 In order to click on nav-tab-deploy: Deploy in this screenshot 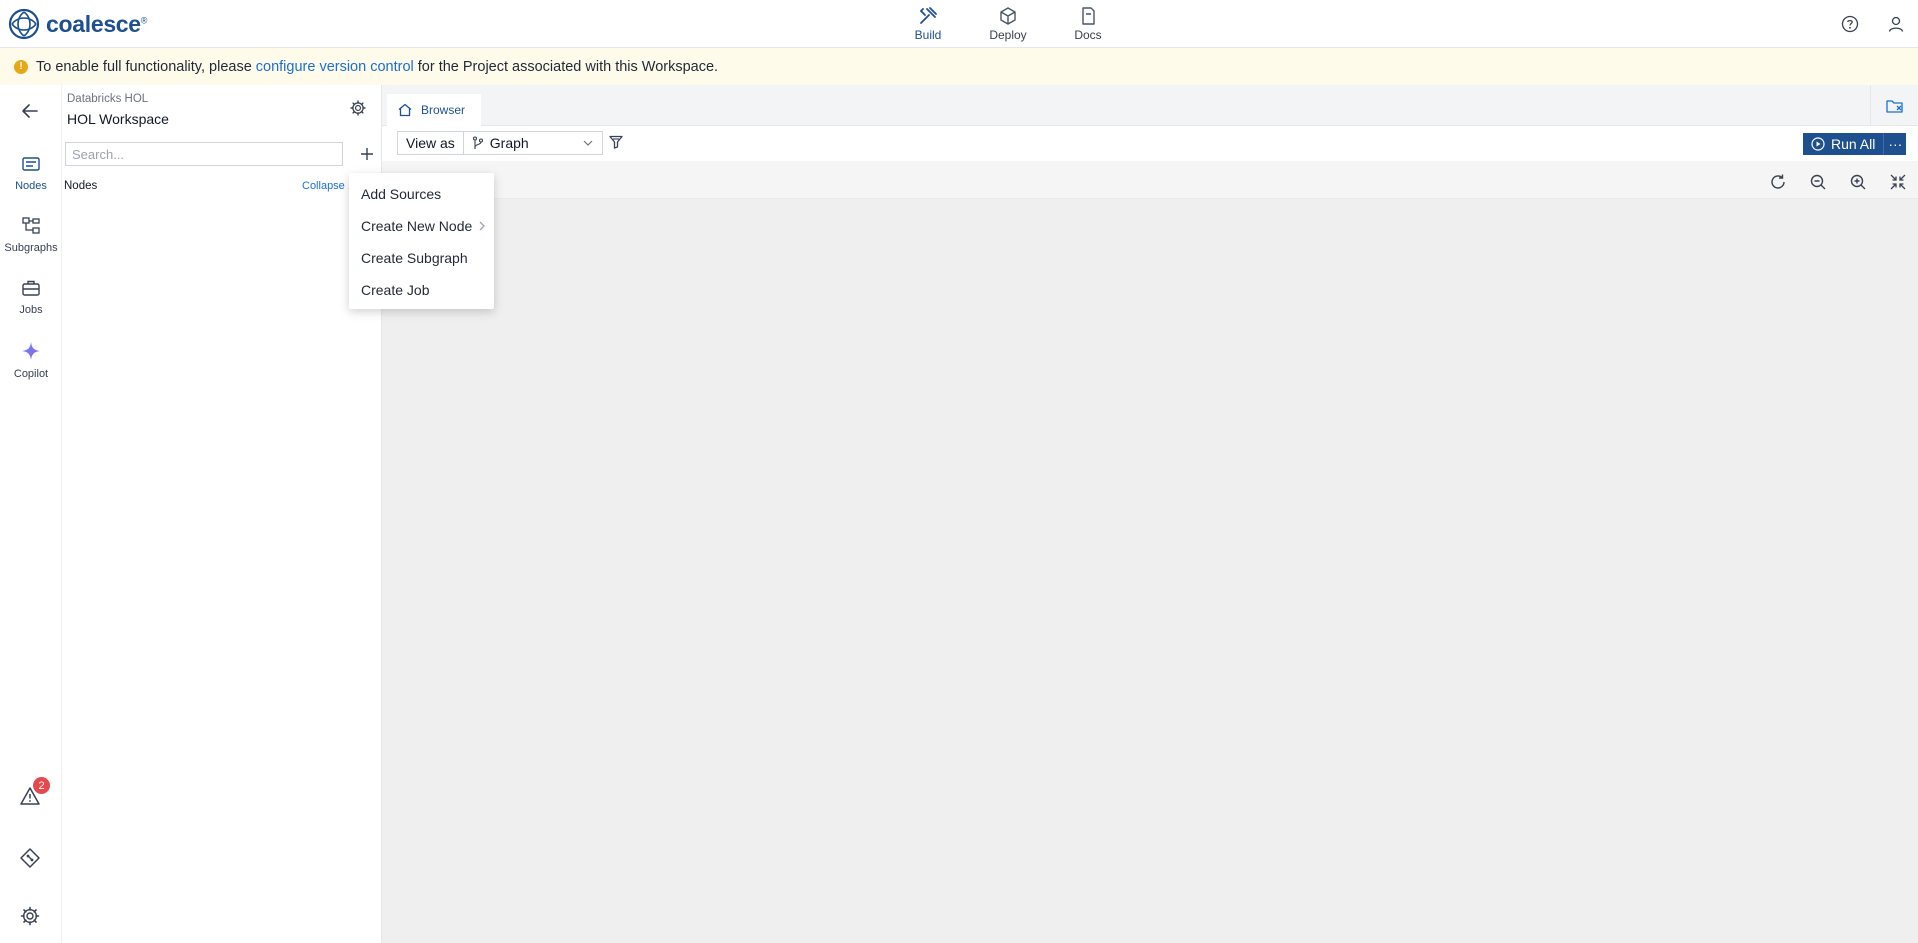, I will do `click(1008, 24)`.